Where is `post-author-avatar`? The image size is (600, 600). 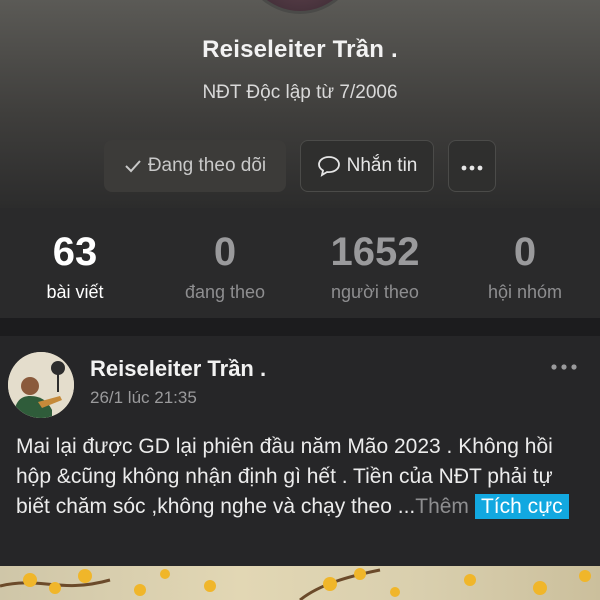 post-author-avatar is located at coordinates (41, 385).